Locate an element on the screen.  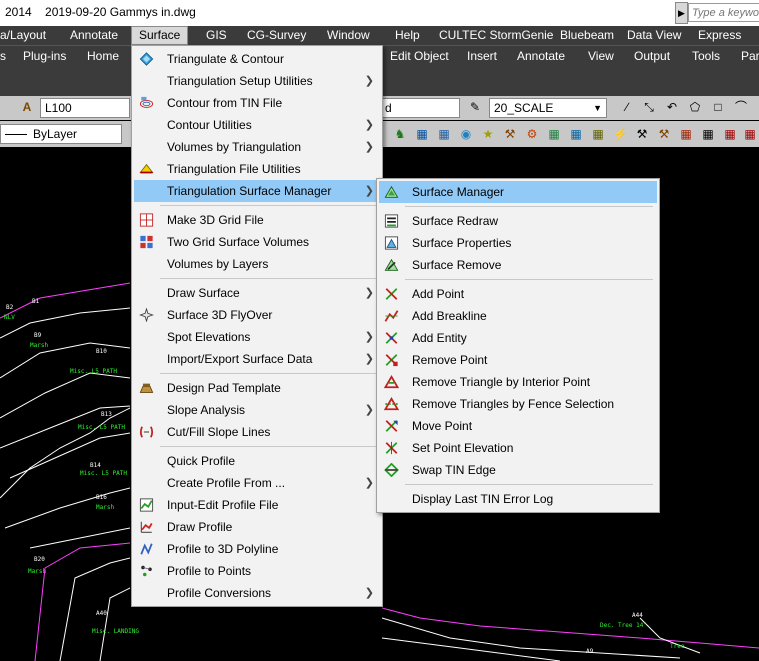
layer-dropdown: L100 is located at coordinates (85, 108).